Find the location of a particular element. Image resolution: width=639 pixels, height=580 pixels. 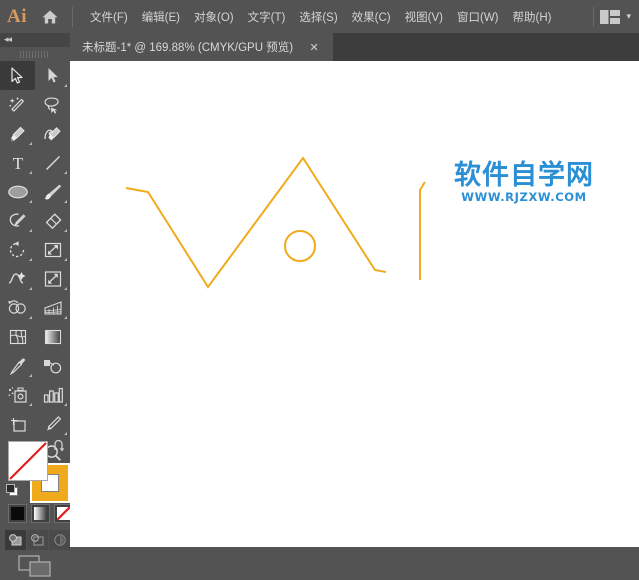

color-controls is located at coordinates (36, 509).